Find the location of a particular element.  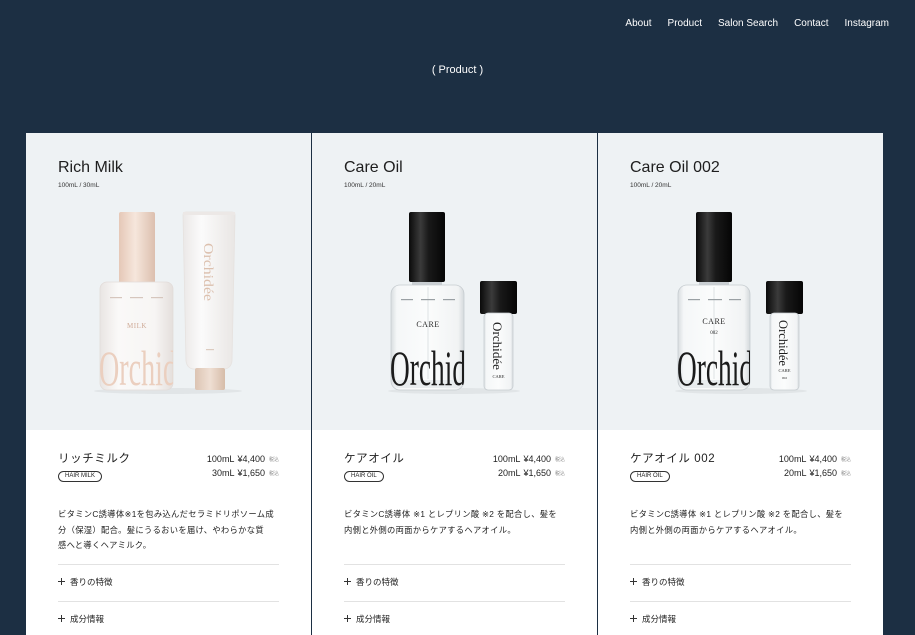

price-size: 20mL is located at coordinates (795, 473).